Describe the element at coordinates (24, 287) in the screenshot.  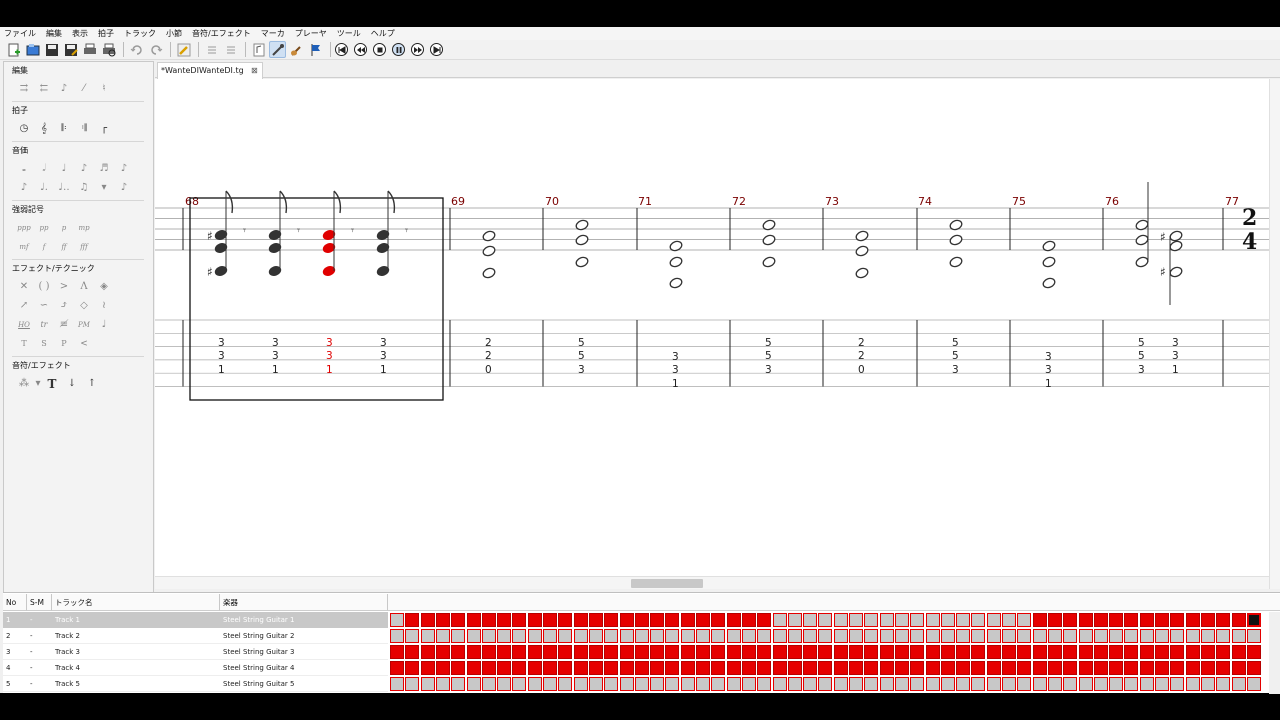
I see `dead-note-icon: ✕` at that location.